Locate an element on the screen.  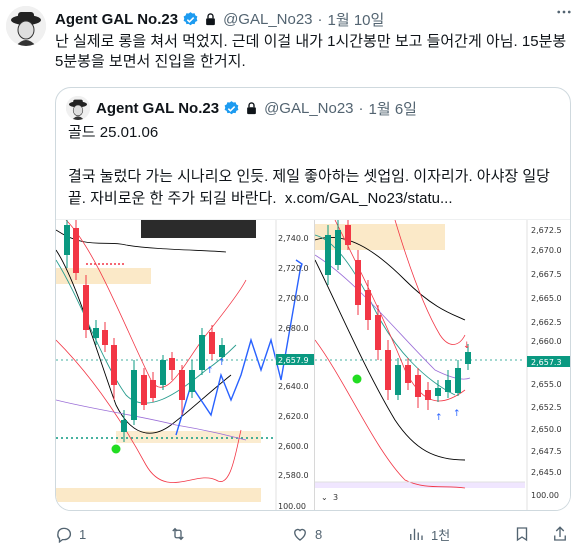
left-tick: 2,680.0 is located at coordinates (293, 328).